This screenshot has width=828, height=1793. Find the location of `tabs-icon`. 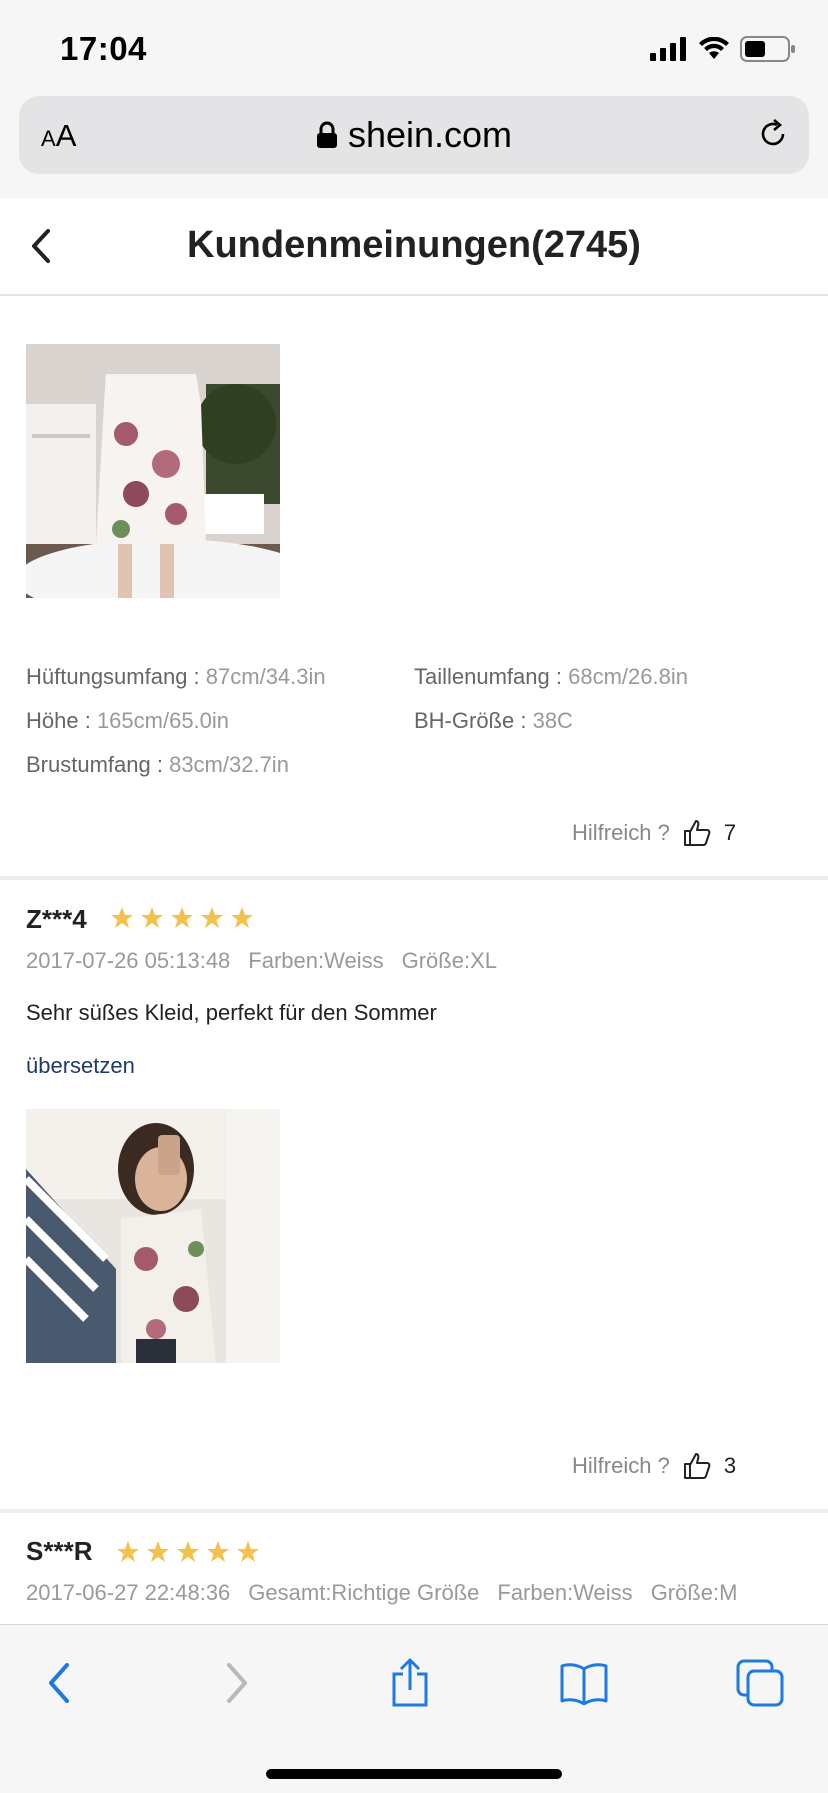

tabs-icon is located at coordinates (760, 1683).